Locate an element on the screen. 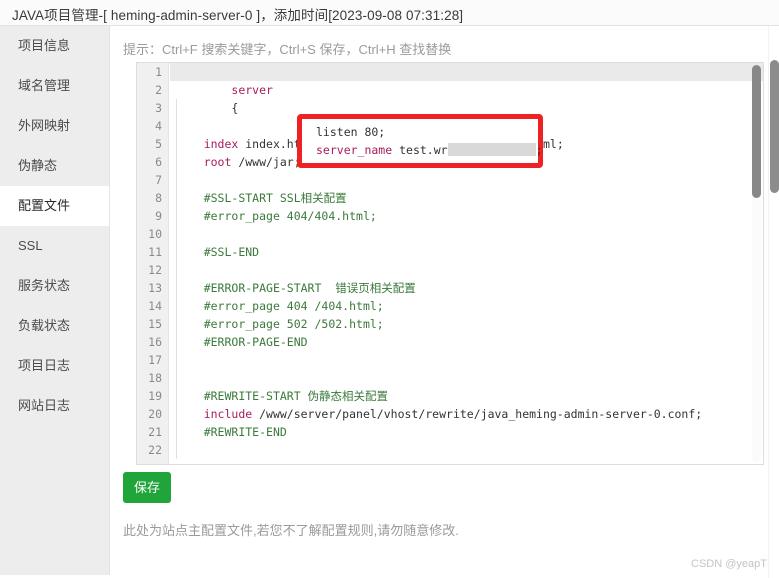  code-line-21: #REWRITE-END is located at coordinates (466, 432).